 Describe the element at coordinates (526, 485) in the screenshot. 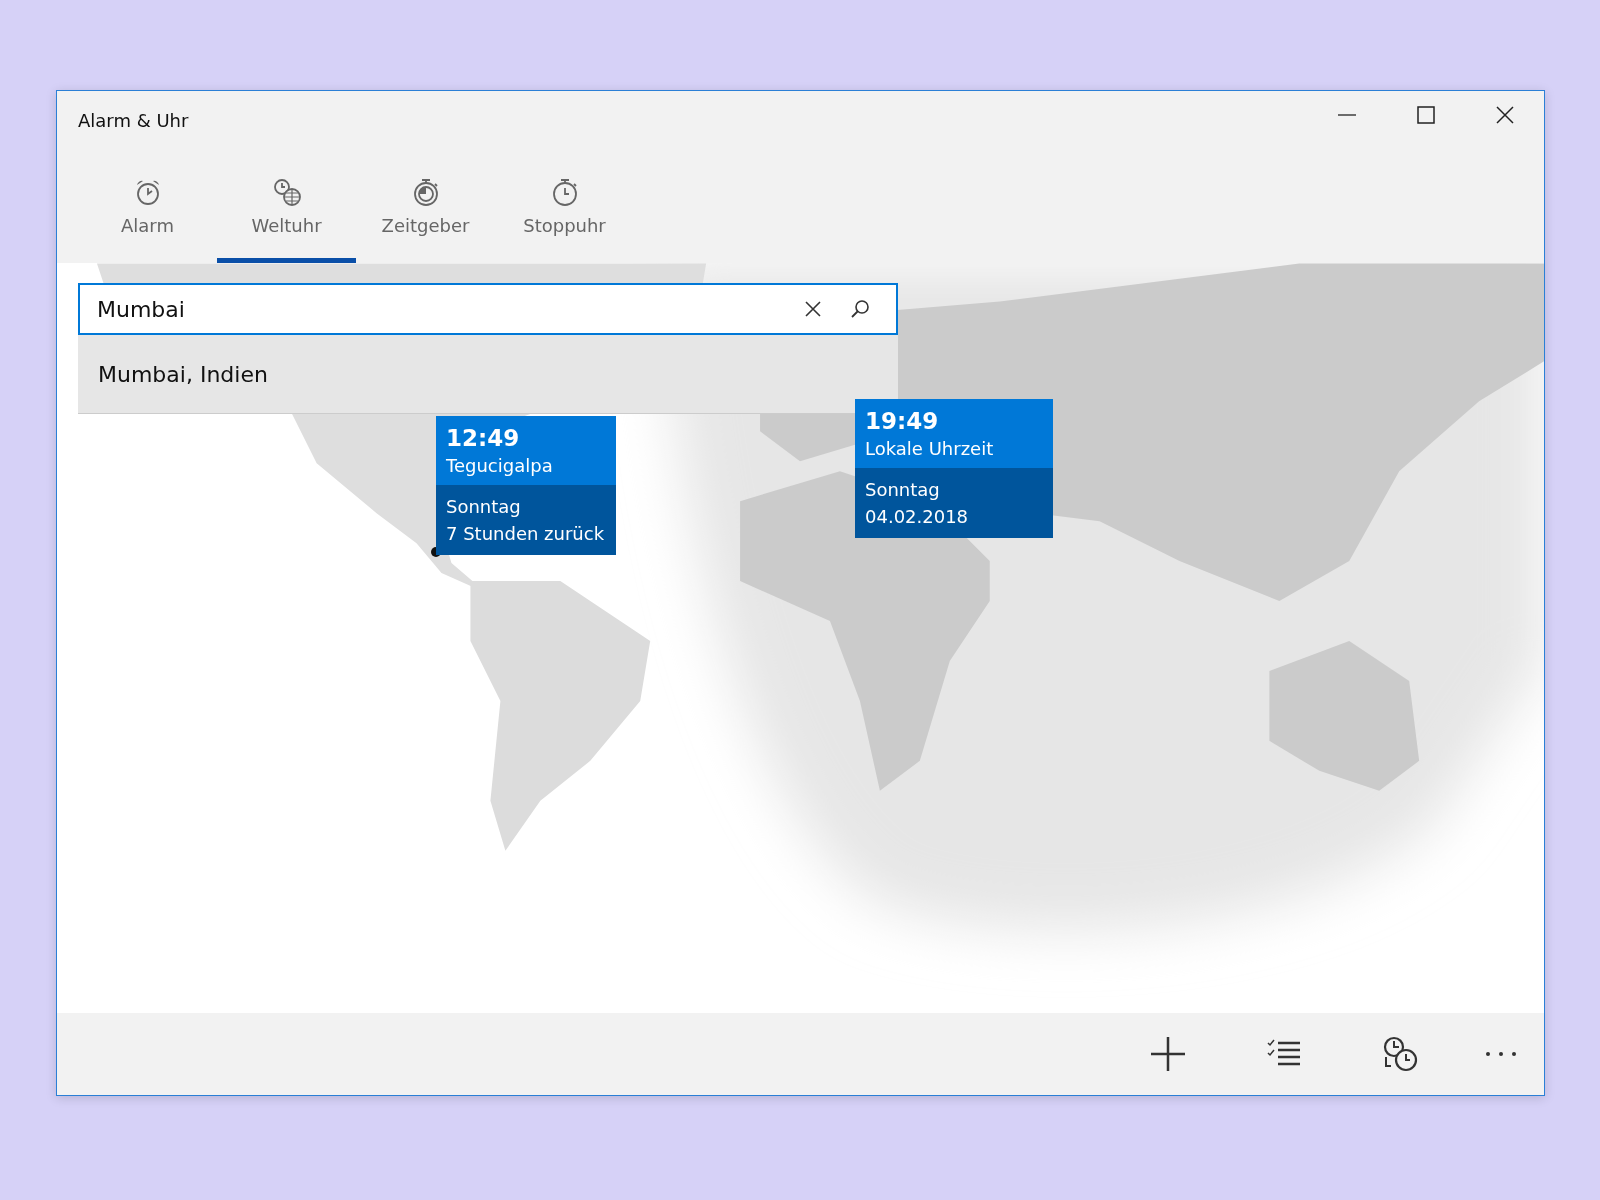

I see `clock-card: 12:49 Tegucigalpa Sonntag 7 Stunden zurück` at that location.